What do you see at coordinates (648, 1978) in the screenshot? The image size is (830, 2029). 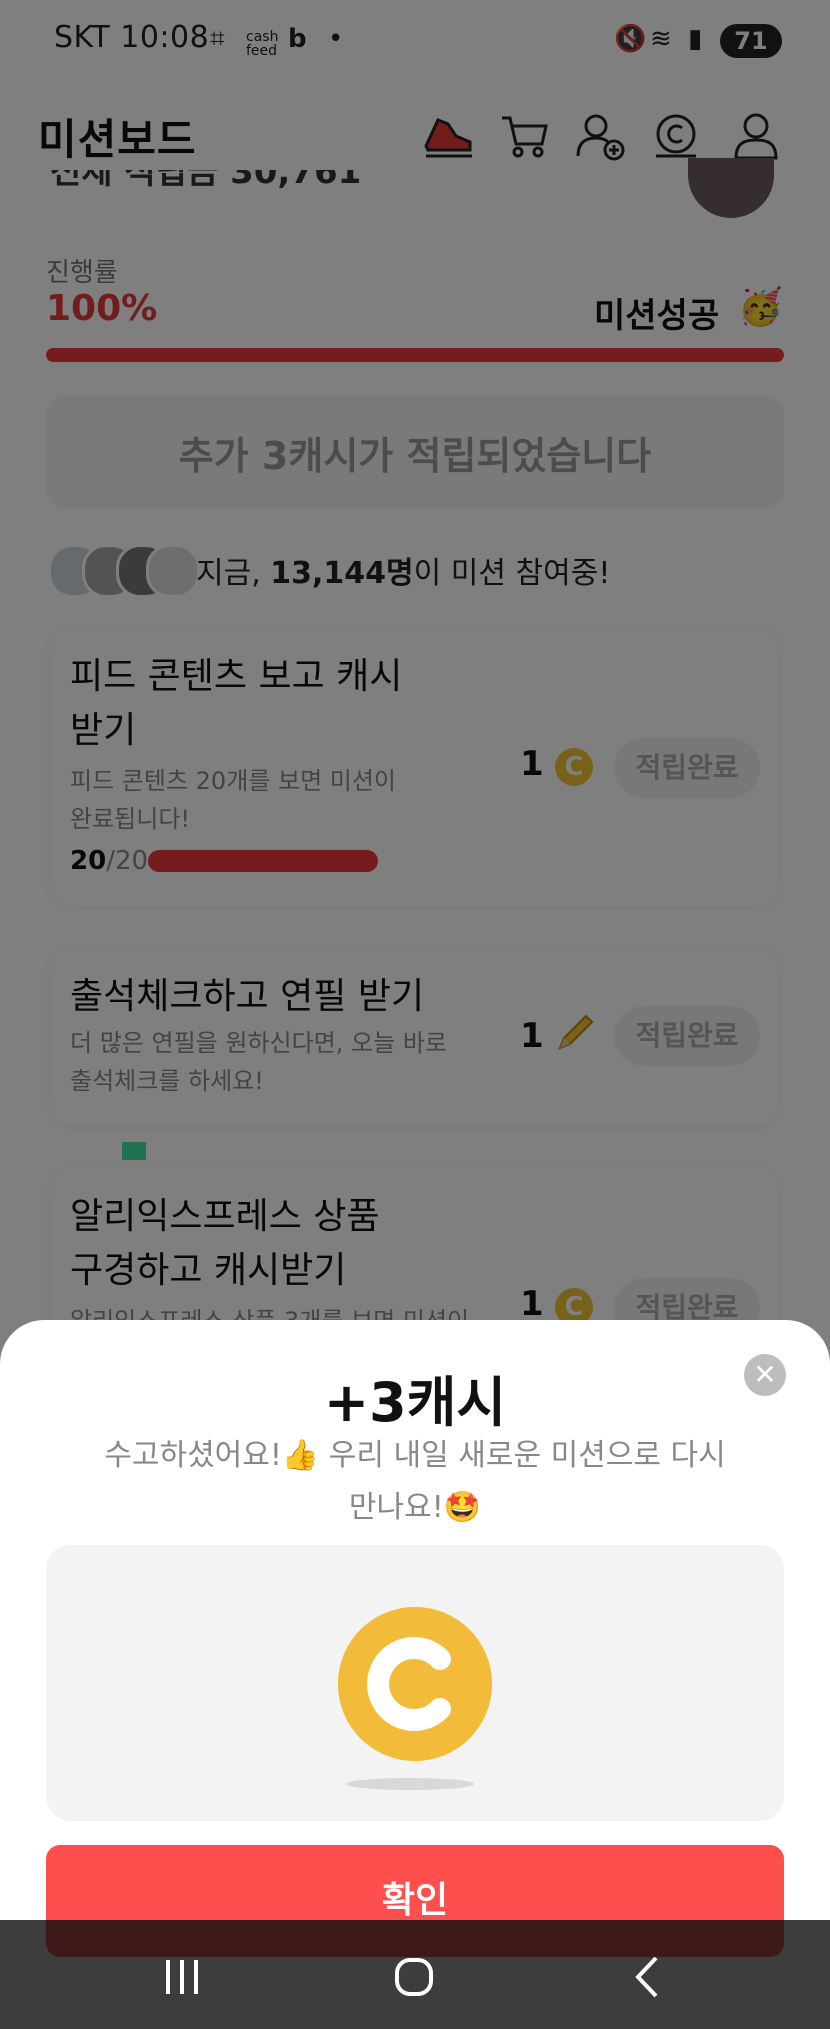 I see `back-icon` at bounding box center [648, 1978].